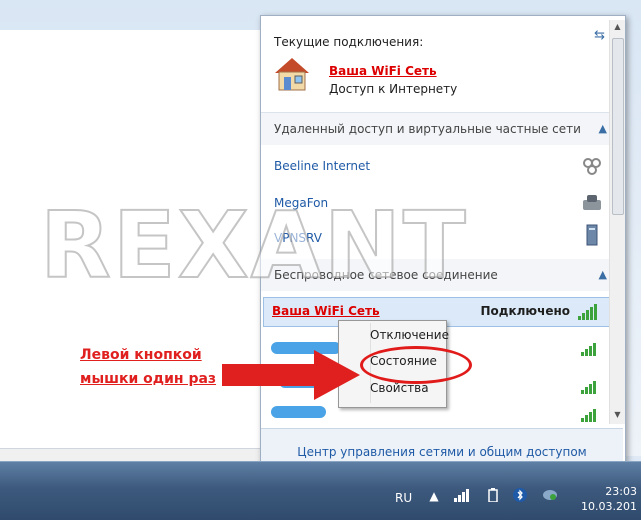  Describe the element at coordinates (416, 365) in the screenshot. I see `highlight-oval` at that location.